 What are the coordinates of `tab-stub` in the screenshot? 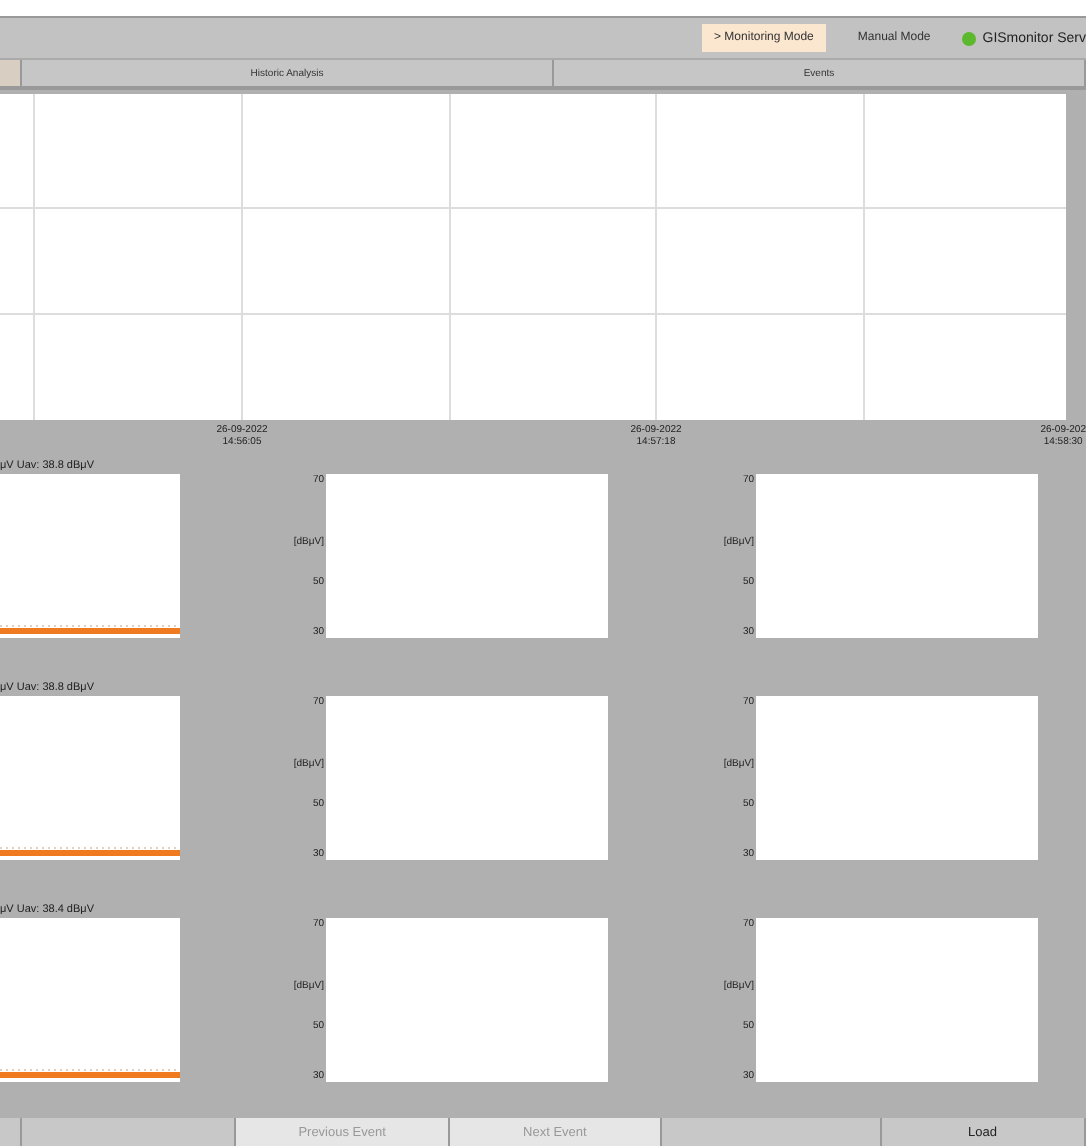 It's located at (11, 73).